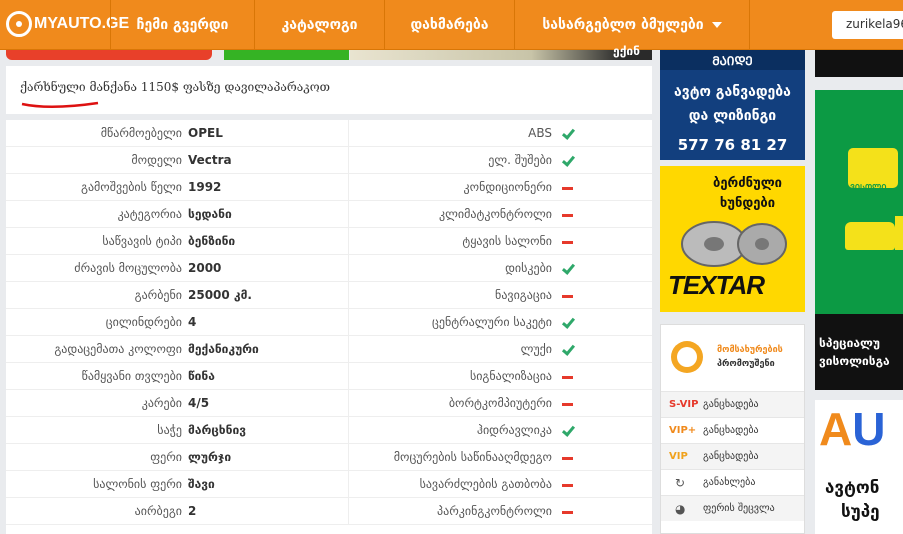 Image resolution: width=903 pixels, height=534 pixels. I want to click on ad-top-bar: ᲛᲐᲘᲓᲔ, so click(732, 60).